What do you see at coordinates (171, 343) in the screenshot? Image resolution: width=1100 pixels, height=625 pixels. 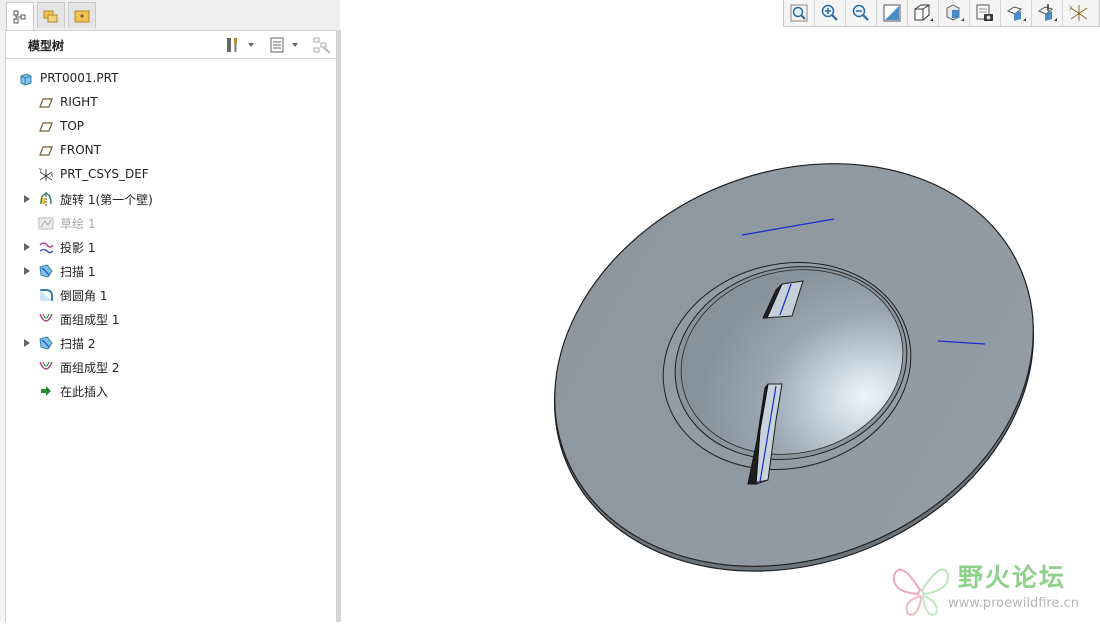 I see `tree-node-sweep-2: 扫描 2` at bounding box center [171, 343].